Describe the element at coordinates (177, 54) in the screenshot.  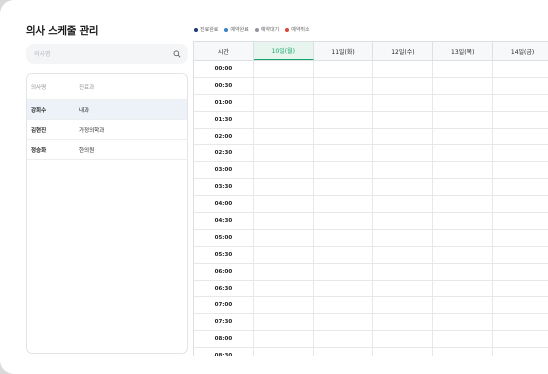
I see `search-icon` at that location.